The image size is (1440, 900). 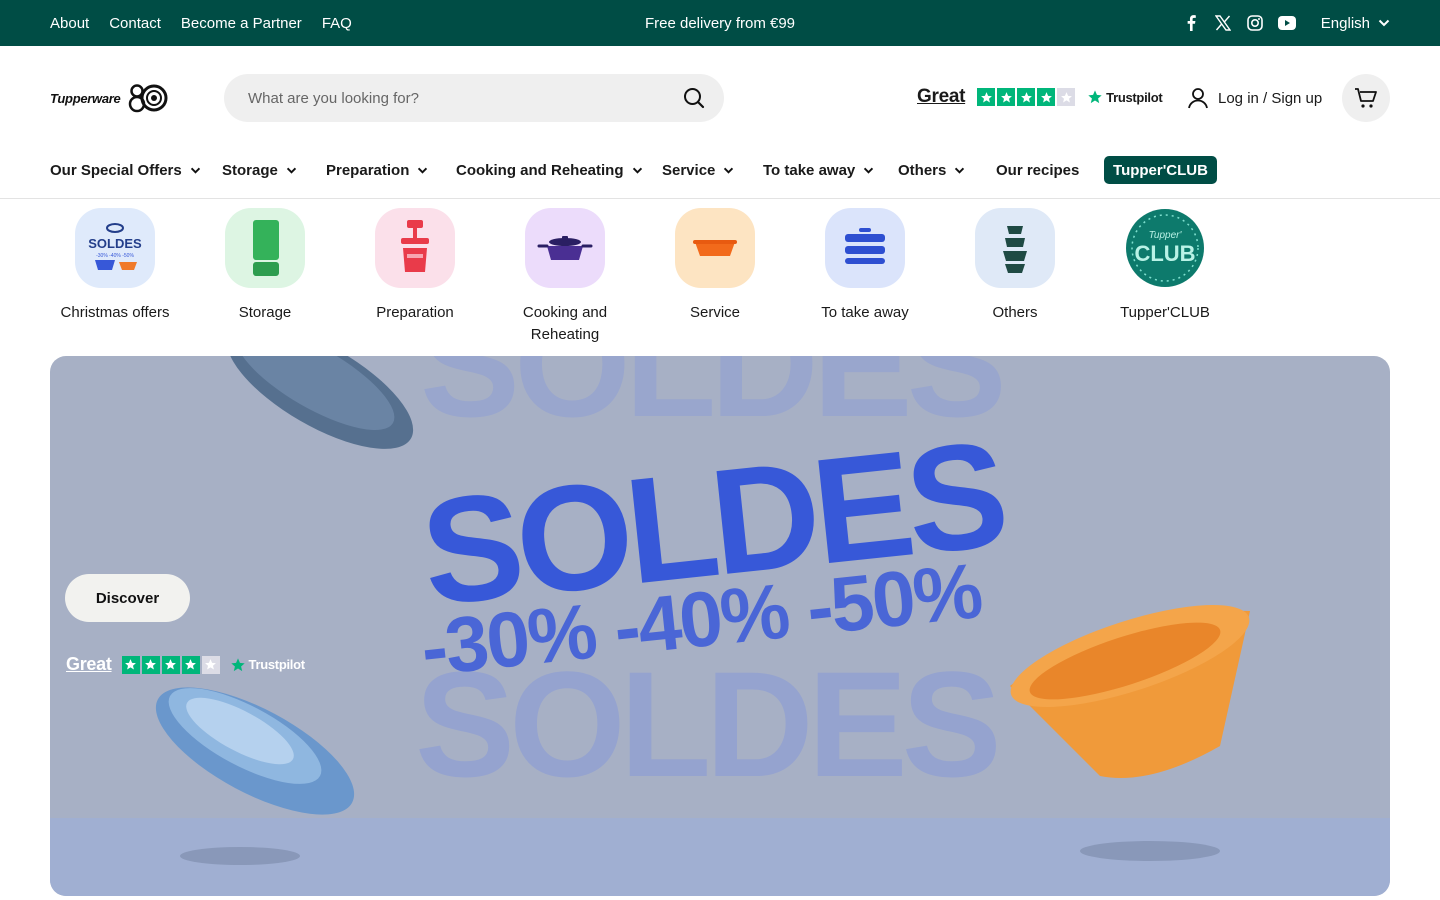 I want to click on soldes-badge-label: SOLDES, so click(x=115, y=243).